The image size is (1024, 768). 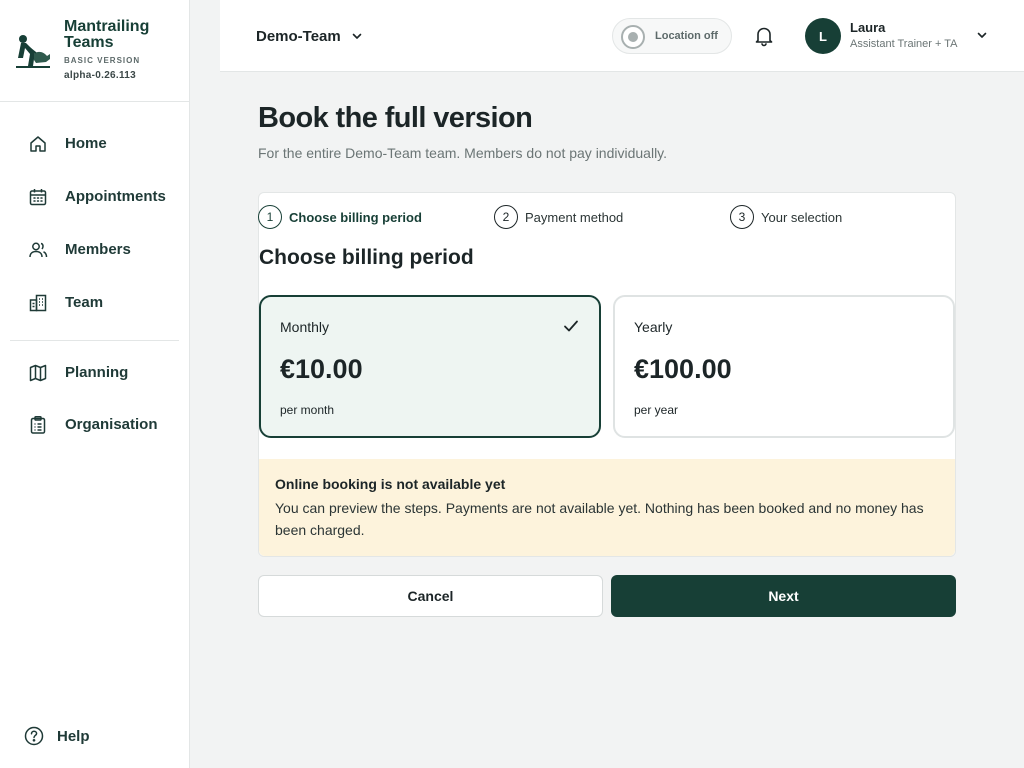 I want to click on cancel-button: Cancel, so click(x=430, y=596).